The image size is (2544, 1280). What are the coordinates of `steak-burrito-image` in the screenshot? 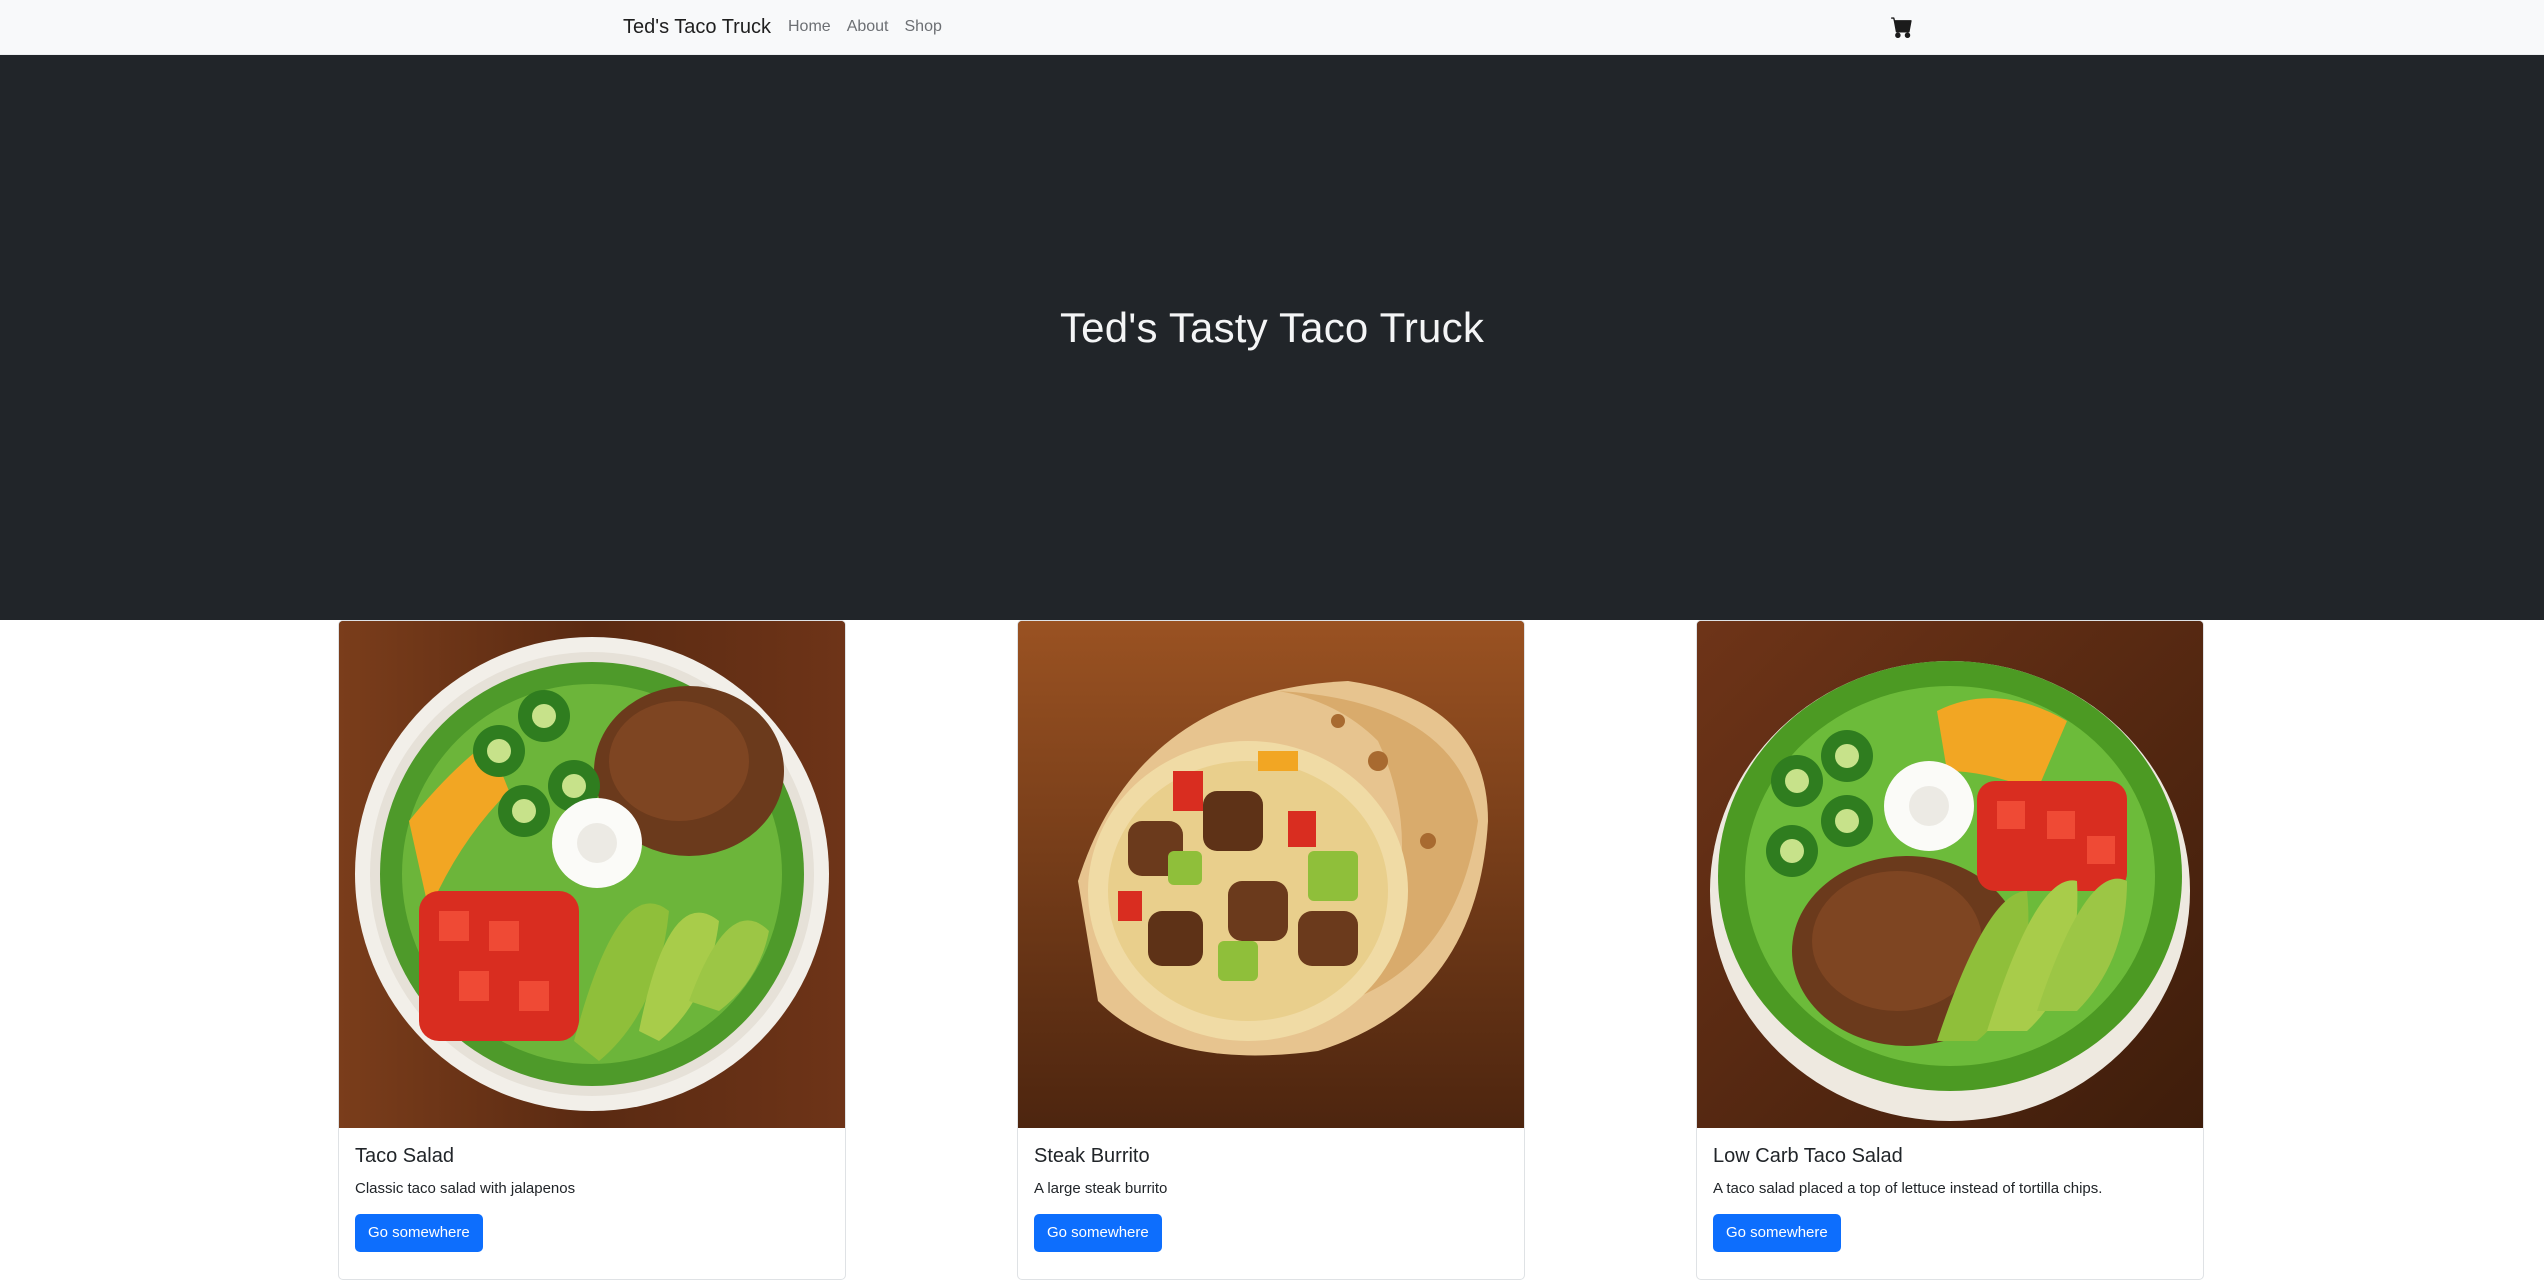 It's located at (1271, 874).